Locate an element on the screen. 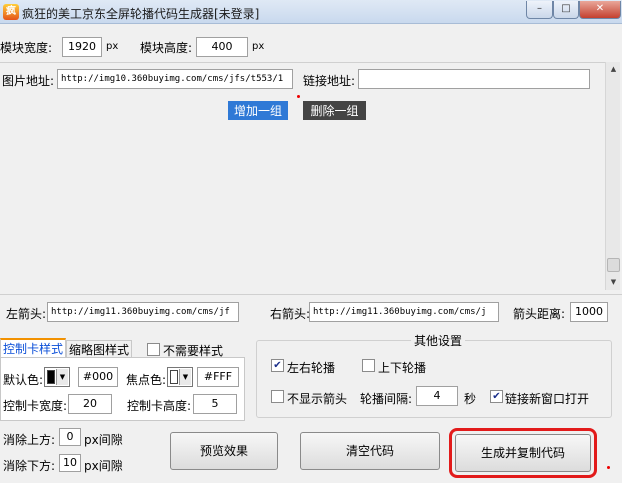 This screenshot has height=483, width=622. lr-carousel-checkbox: ✔ is located at coordinates (277, 365).